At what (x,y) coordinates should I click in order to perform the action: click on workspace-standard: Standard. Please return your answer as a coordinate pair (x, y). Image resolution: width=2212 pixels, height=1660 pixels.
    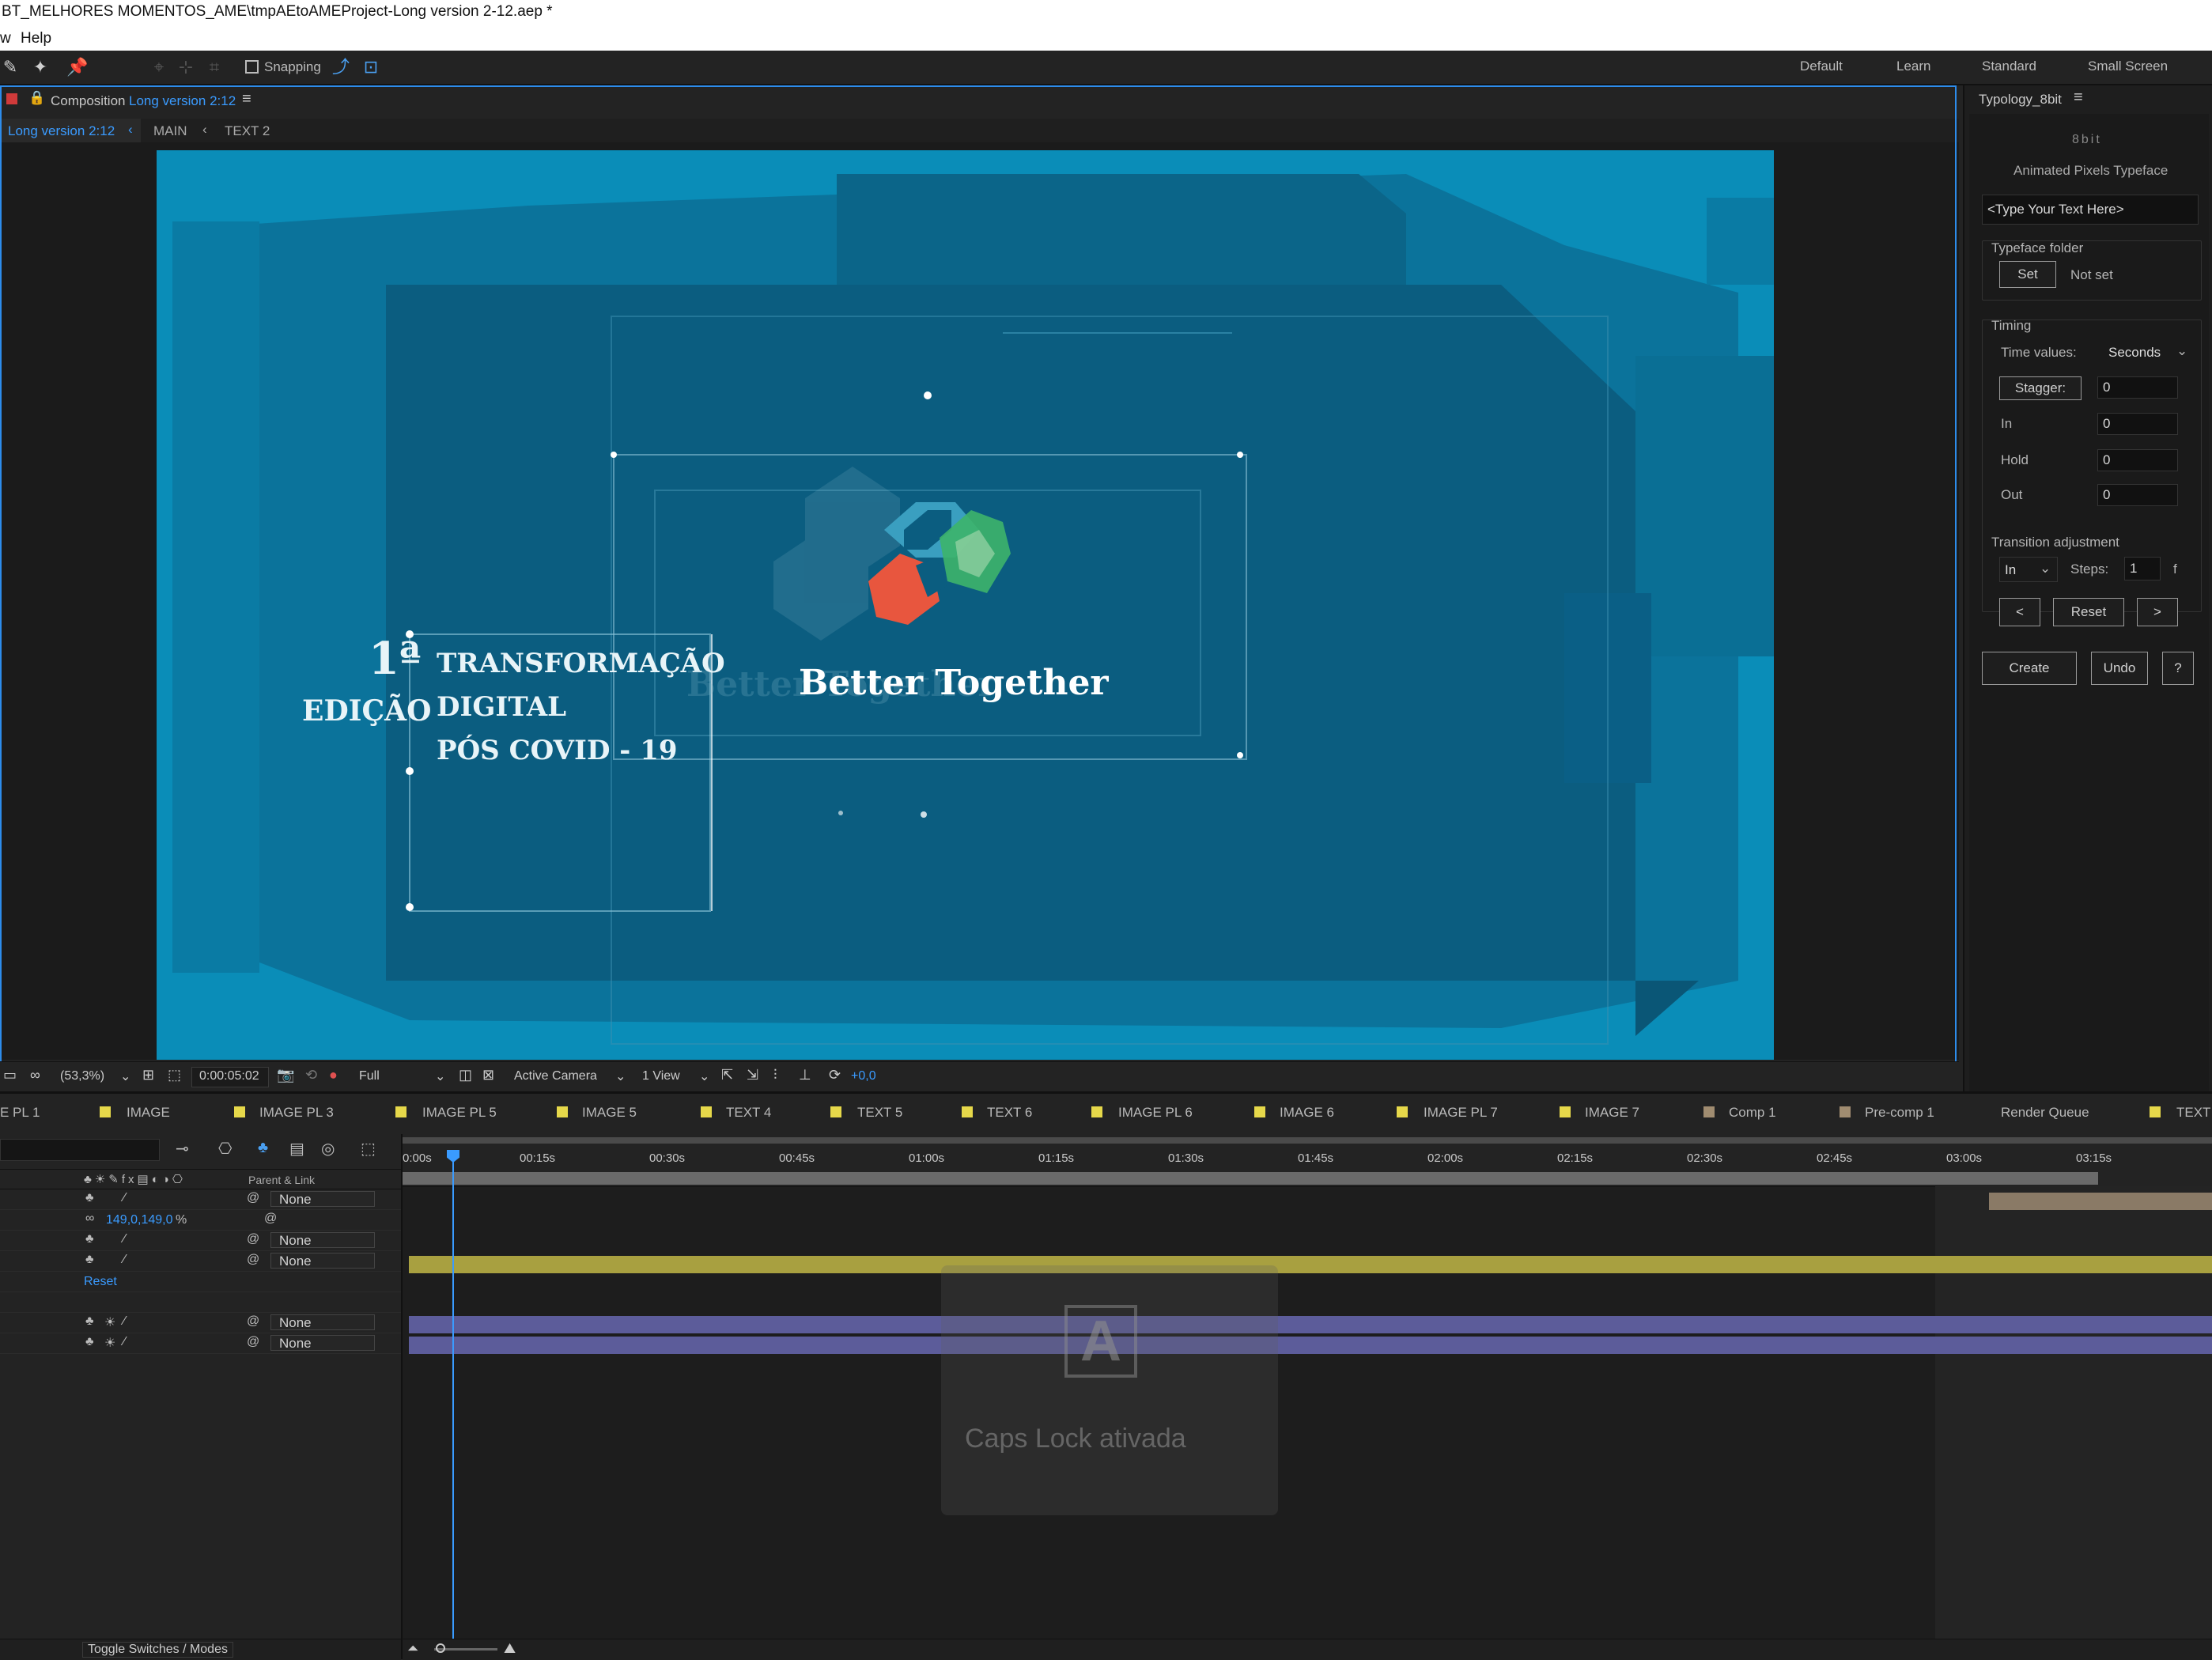
    Looking at the image, I should click on (2009, 66).